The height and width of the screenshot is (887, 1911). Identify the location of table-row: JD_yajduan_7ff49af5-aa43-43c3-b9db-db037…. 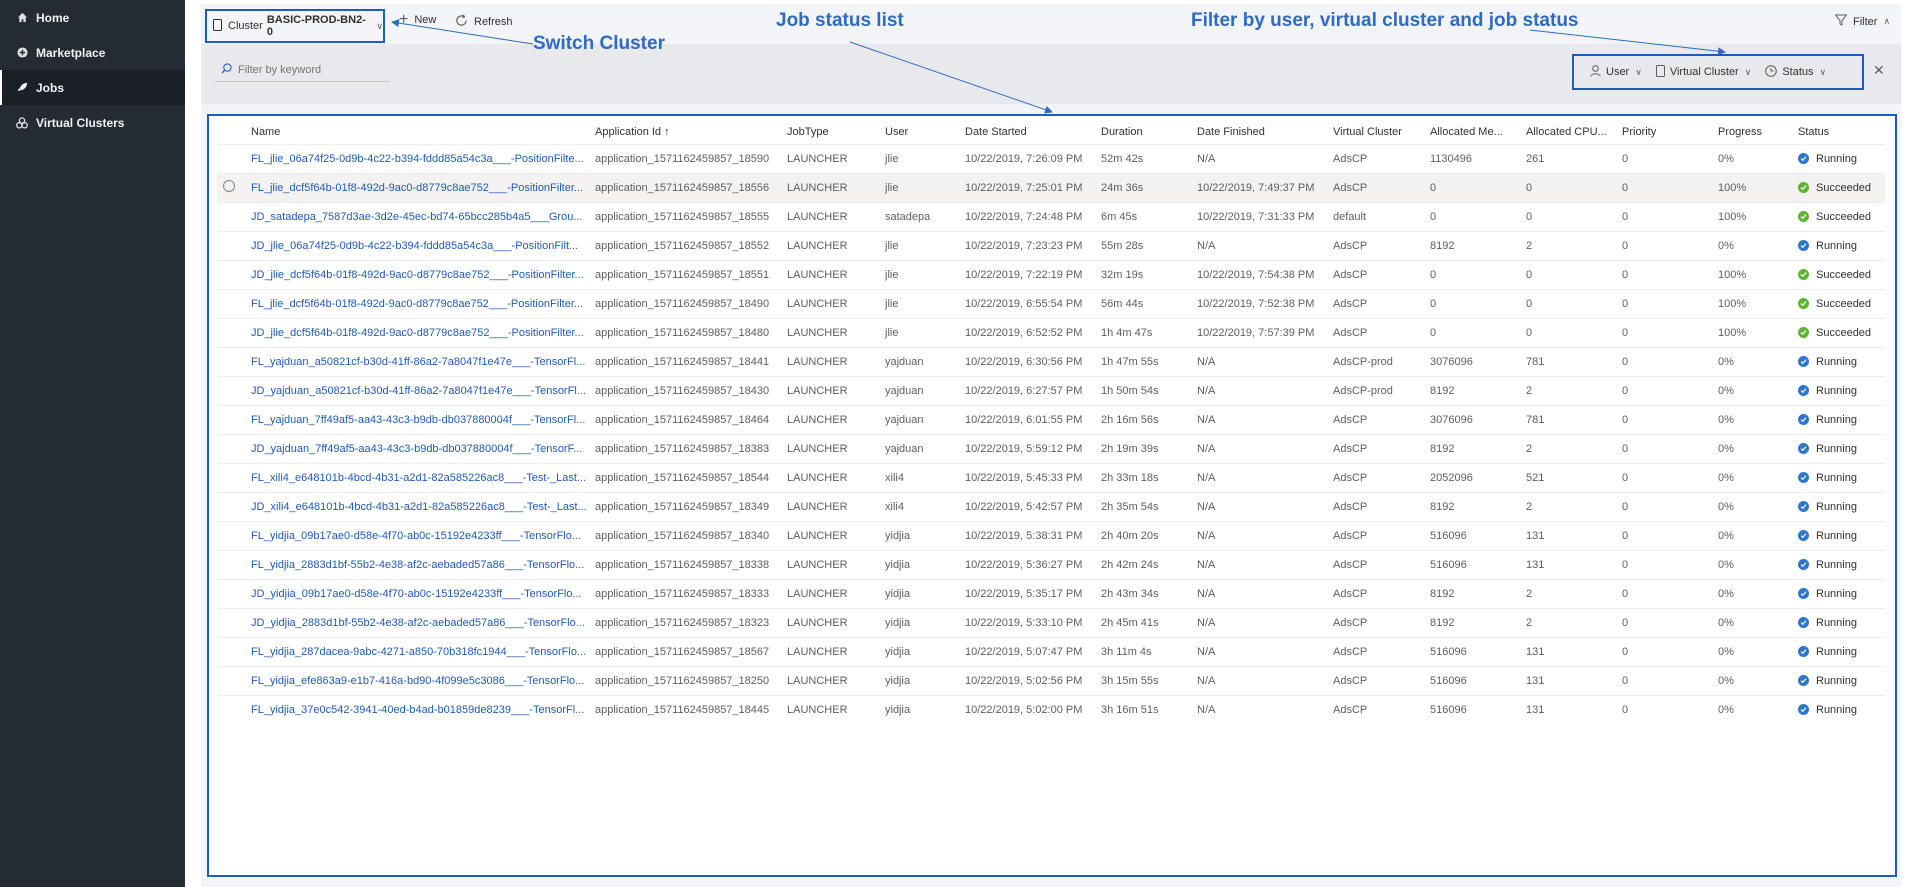
(1051, 448).